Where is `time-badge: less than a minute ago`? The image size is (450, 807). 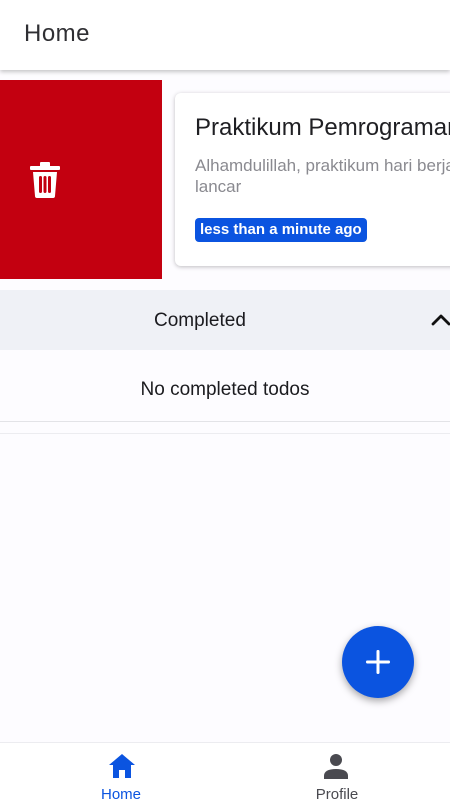
time-badge: less than a minute ago is located at coordinates (281, 230).